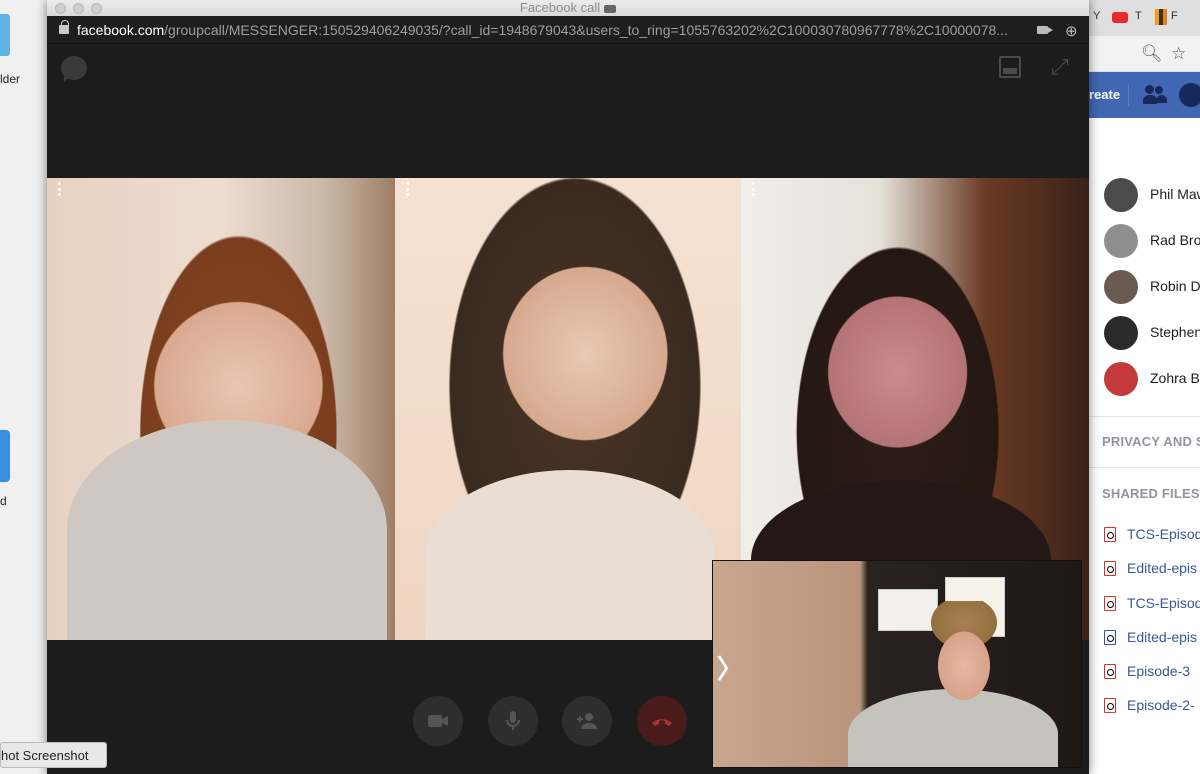  I want to click on window-title-text: Facebook call, so click(560, 7).